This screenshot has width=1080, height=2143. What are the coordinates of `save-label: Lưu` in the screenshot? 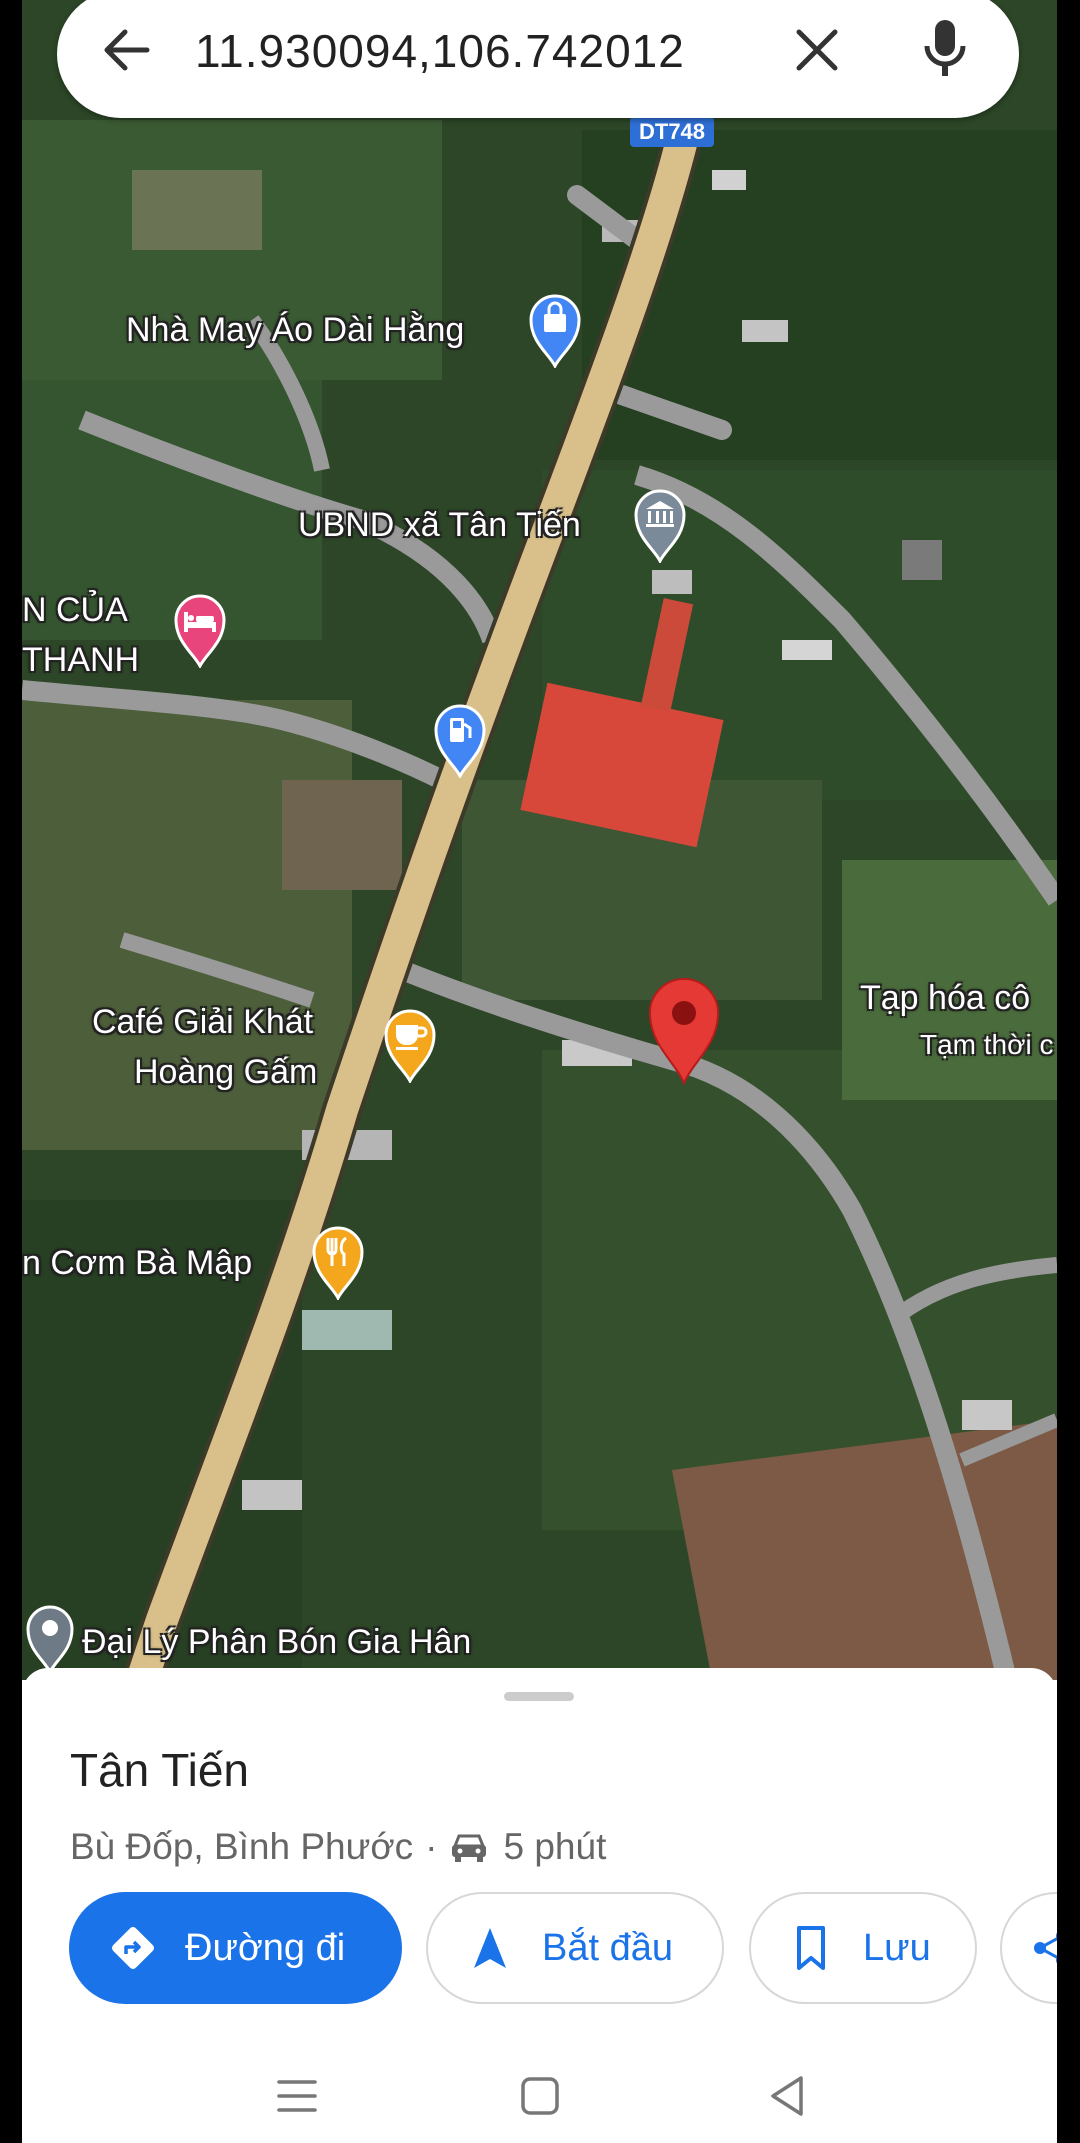 It's located at (897, 1947).